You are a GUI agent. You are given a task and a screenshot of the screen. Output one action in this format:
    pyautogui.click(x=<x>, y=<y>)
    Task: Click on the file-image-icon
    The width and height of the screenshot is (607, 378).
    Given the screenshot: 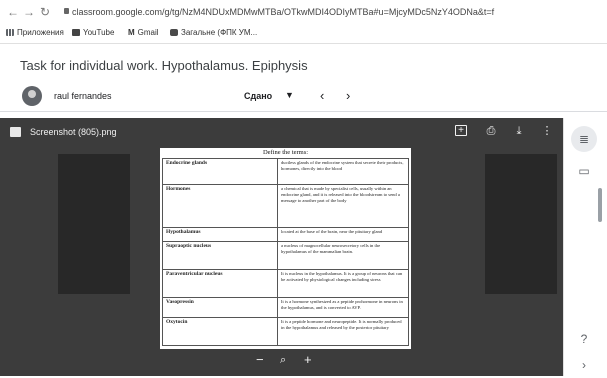 What is the action you would take?
    pyautogui.click(x=15, y=132)
    